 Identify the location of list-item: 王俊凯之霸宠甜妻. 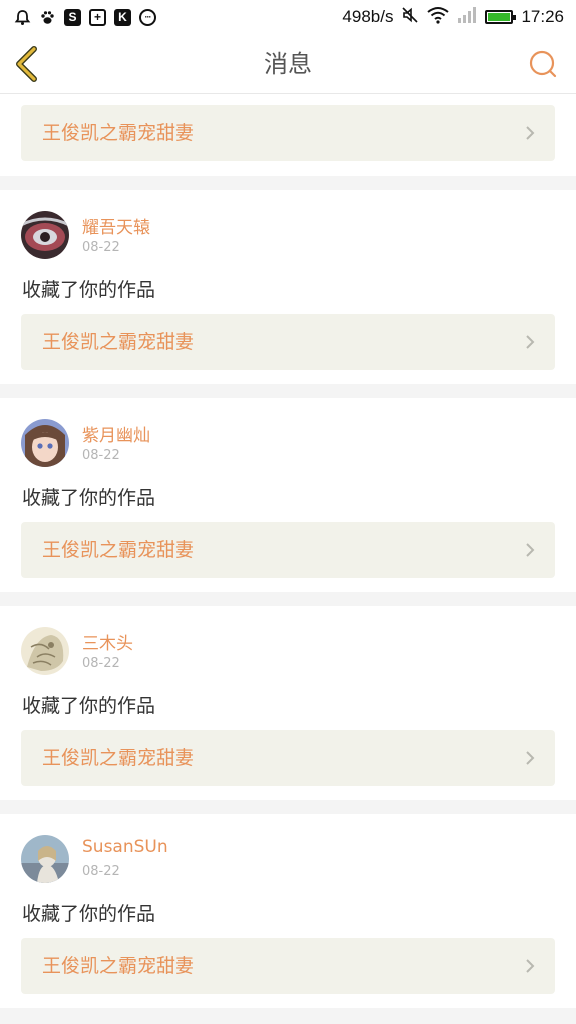
(288, 135).